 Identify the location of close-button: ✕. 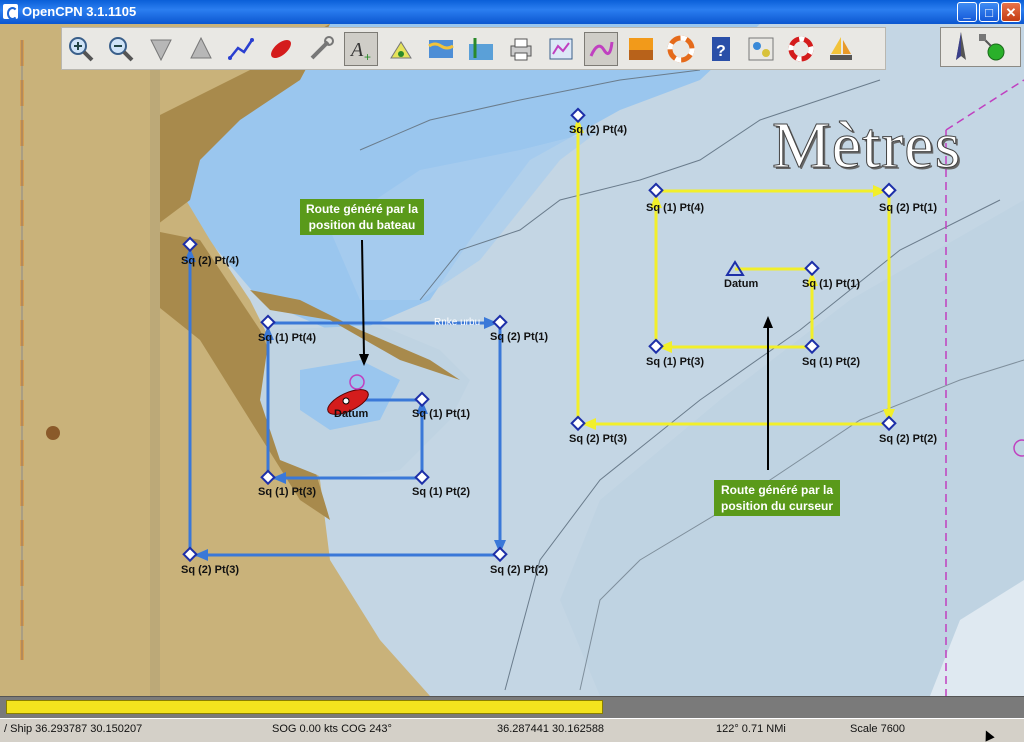
(1011, 12).